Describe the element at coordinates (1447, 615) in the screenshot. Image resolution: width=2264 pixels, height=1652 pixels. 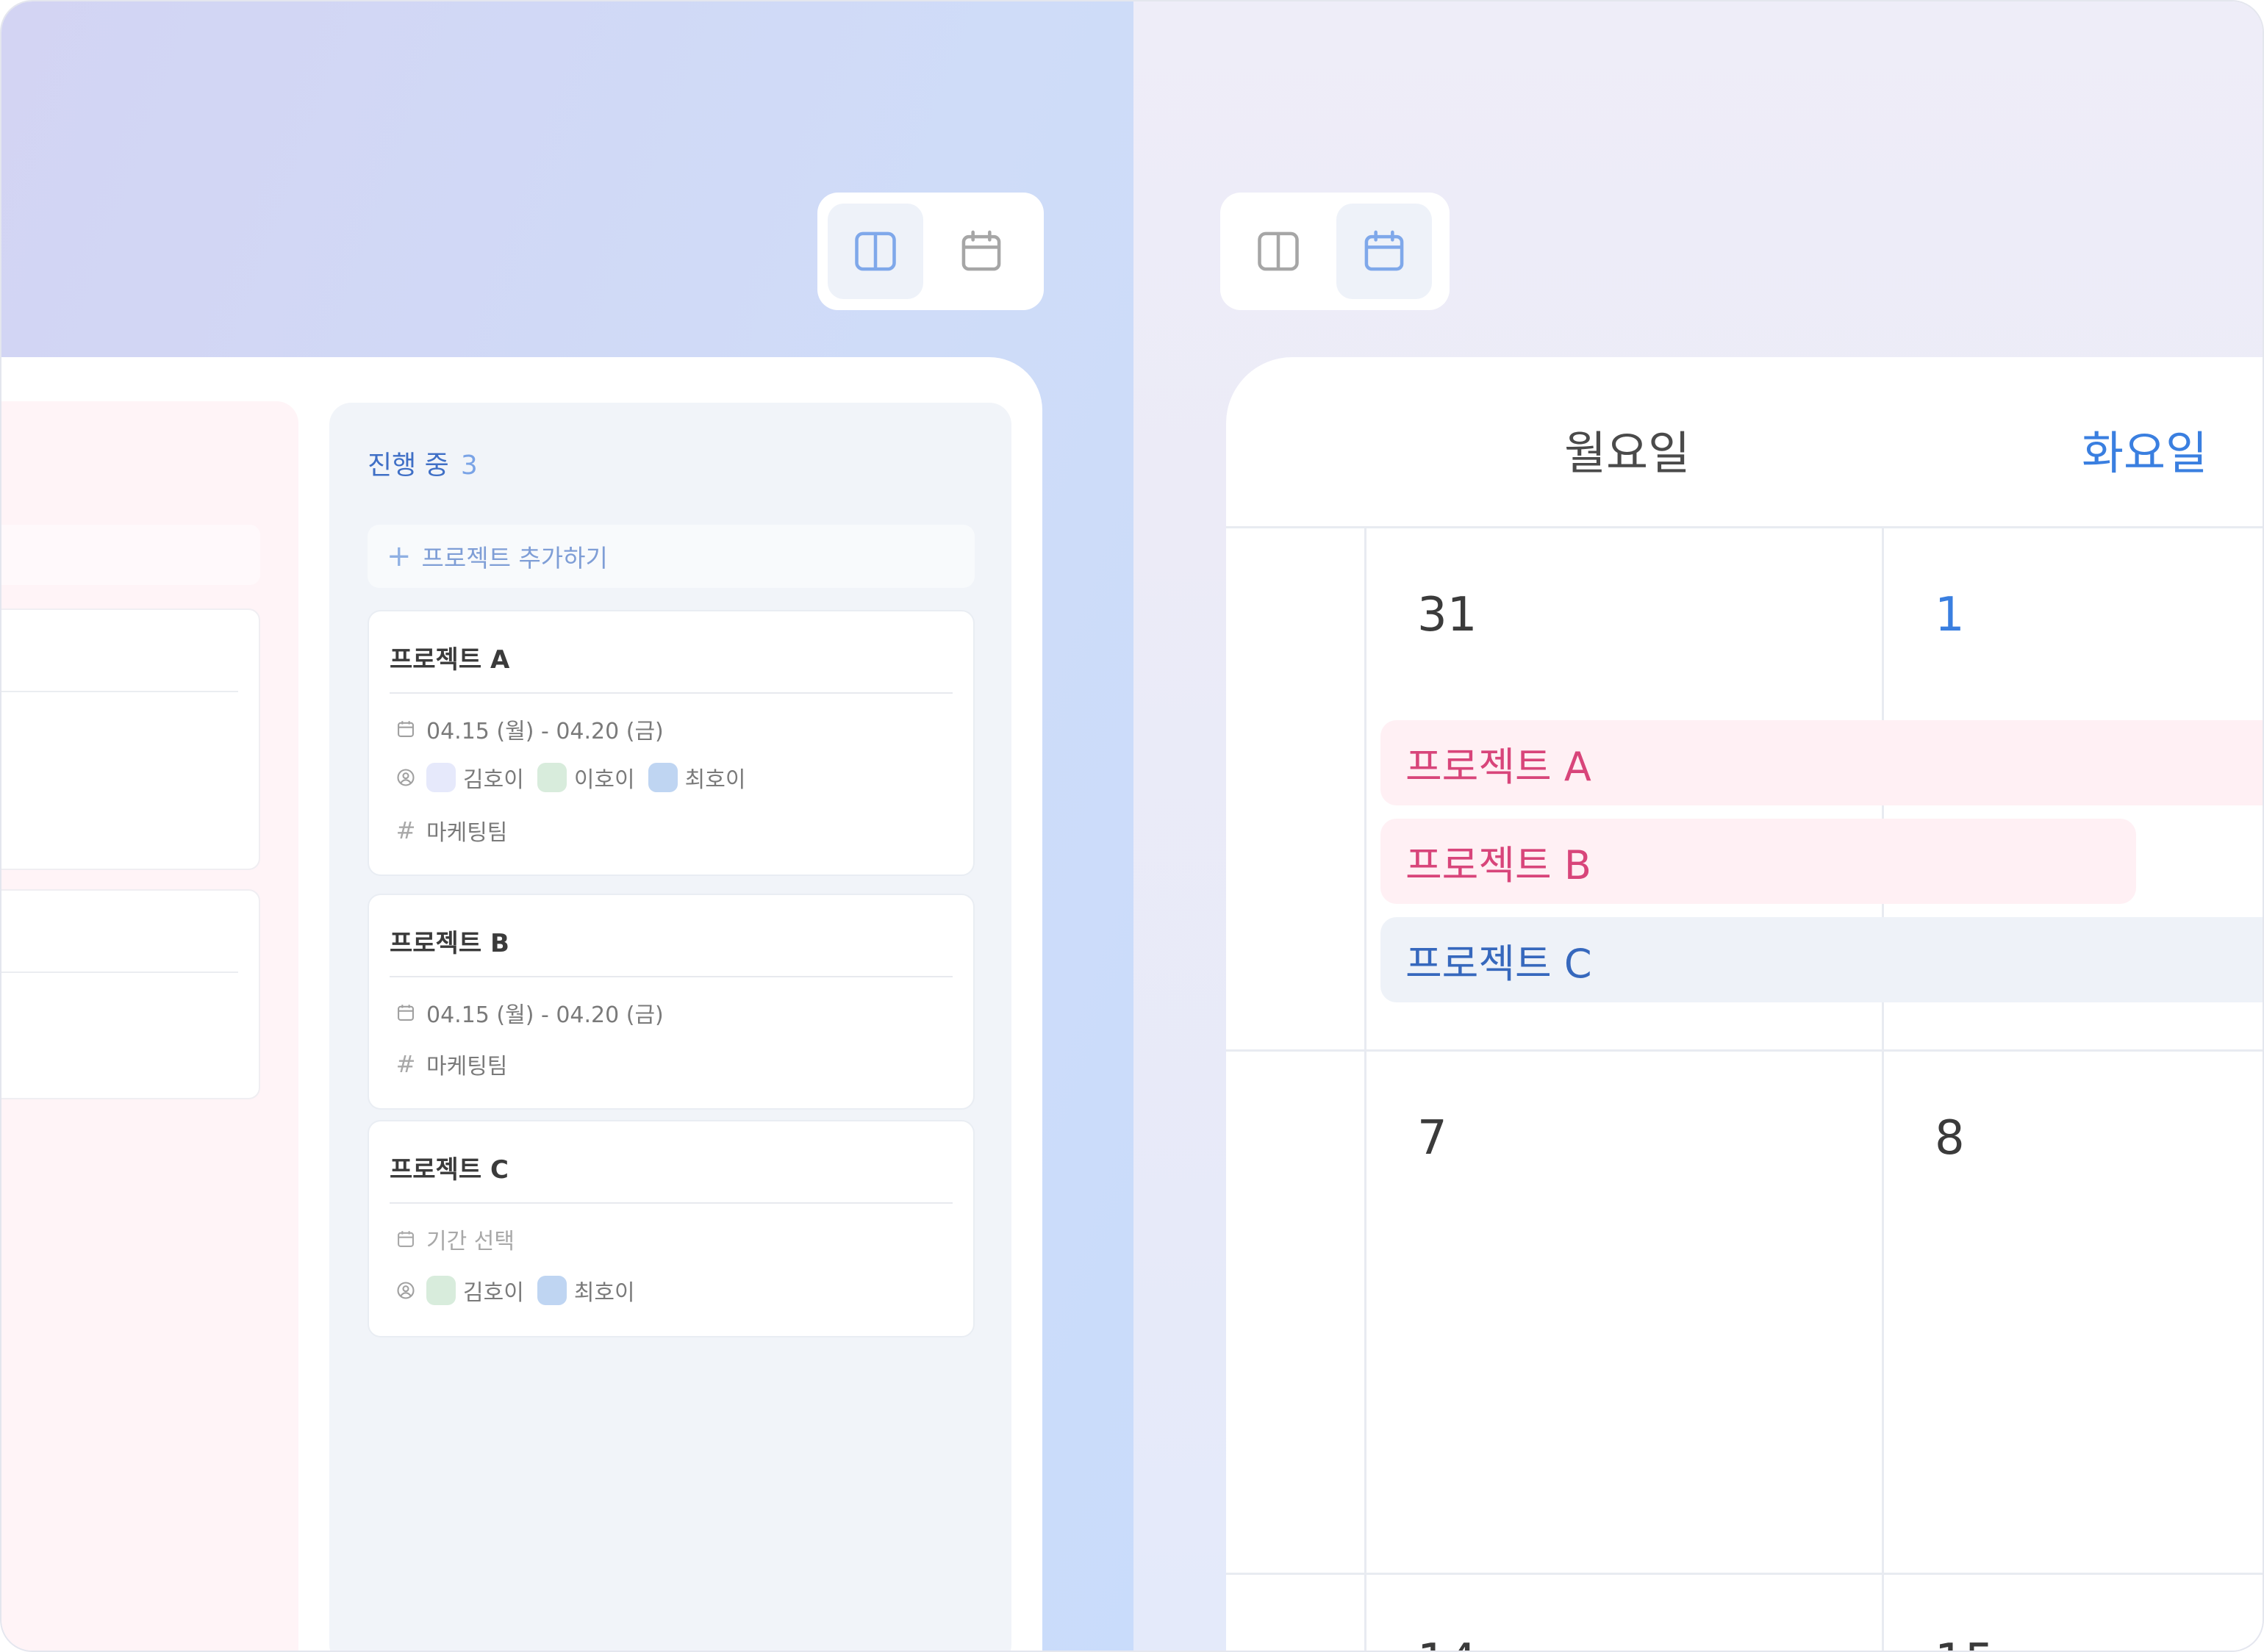
I see `day-cell-number: 31` at that location.